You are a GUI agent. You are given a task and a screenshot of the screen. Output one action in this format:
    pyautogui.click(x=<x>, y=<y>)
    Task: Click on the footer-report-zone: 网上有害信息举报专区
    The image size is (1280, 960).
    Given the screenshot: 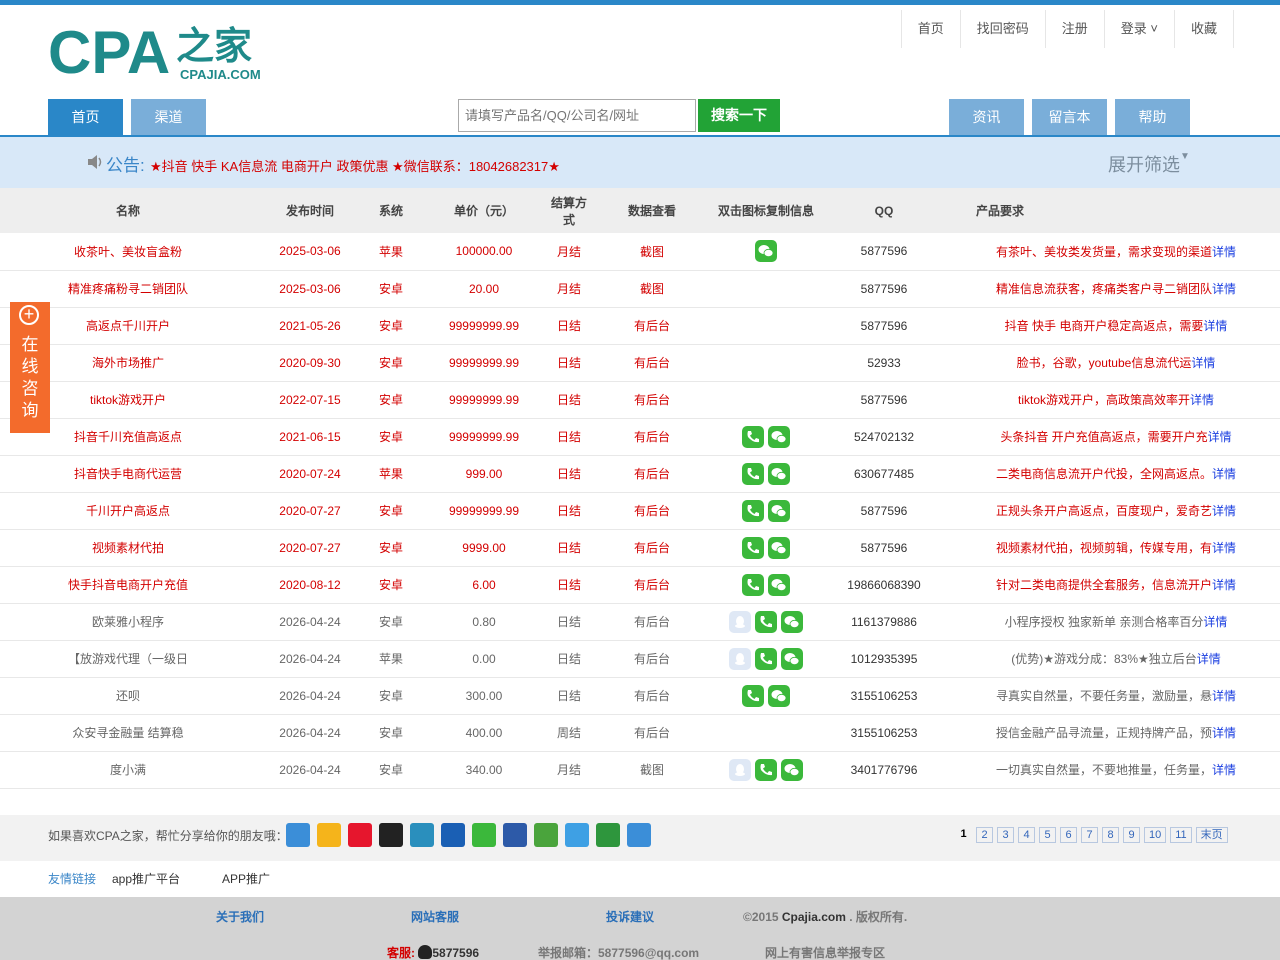 What is the action you would take?
    pyautogui.click(x=825, y=952)
    